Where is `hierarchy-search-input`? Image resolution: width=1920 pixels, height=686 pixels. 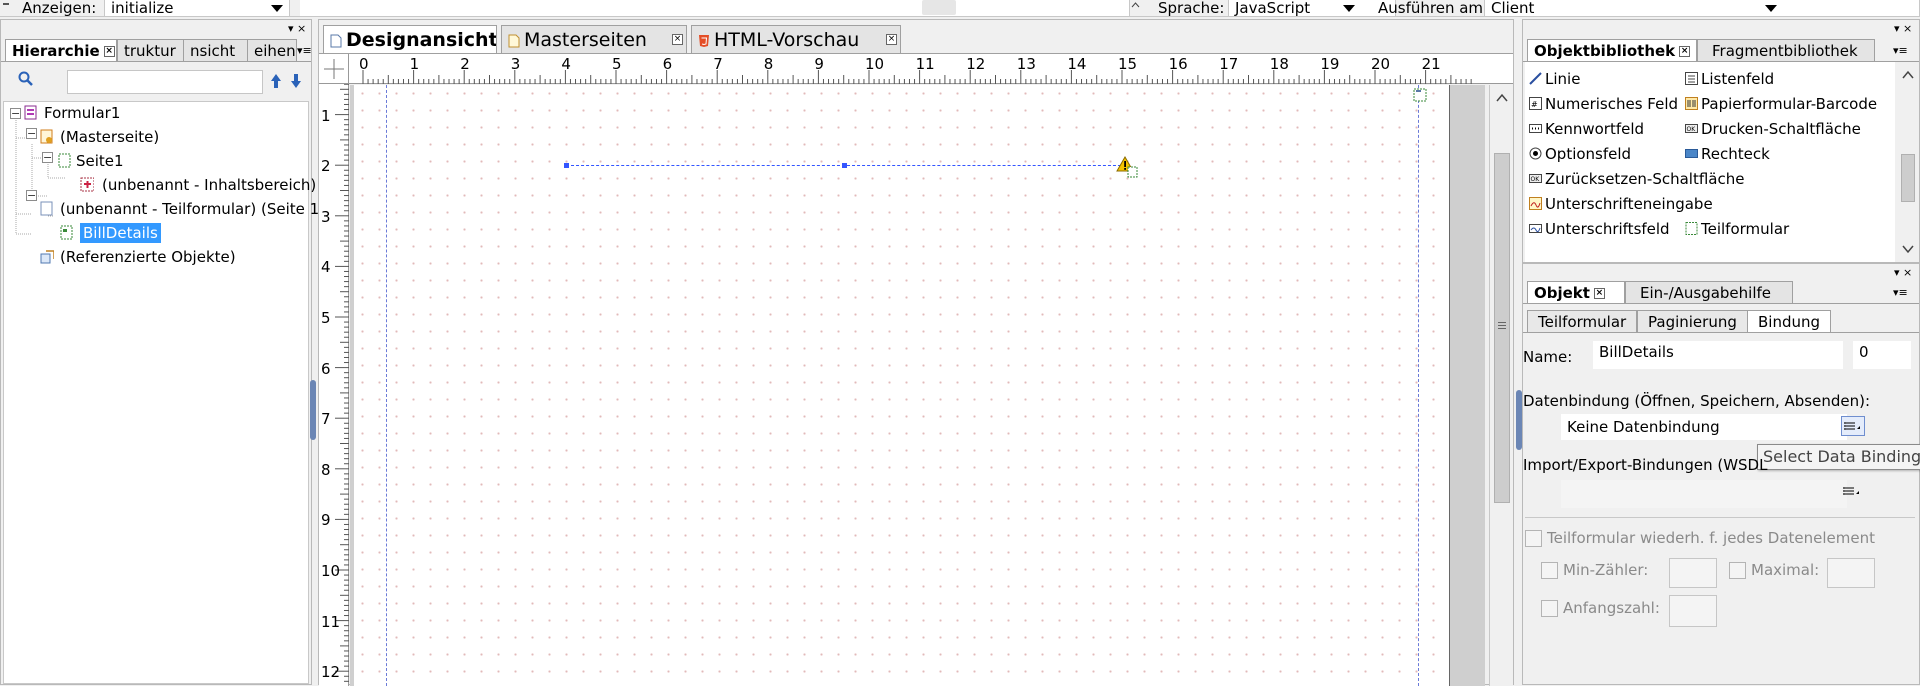 hierarchy-search-input is located at coordinates (165, 82).